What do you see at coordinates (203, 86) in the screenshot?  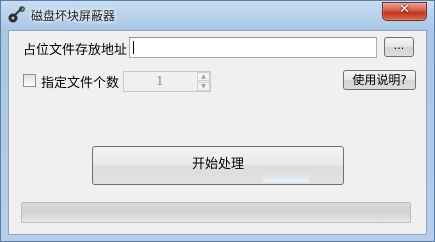 I see `spin-down-arrow-icon: ▼` at bounding box center [203, 86].